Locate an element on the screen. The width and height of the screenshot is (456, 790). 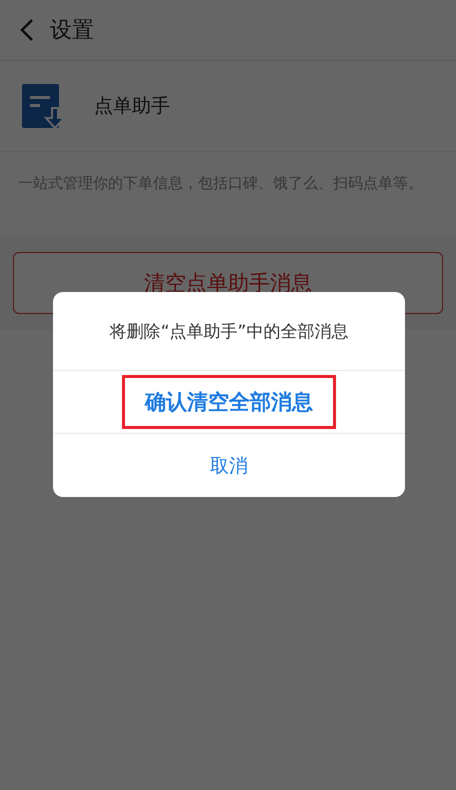
app-name: 点单助手 is located at coordinates (132, 106).